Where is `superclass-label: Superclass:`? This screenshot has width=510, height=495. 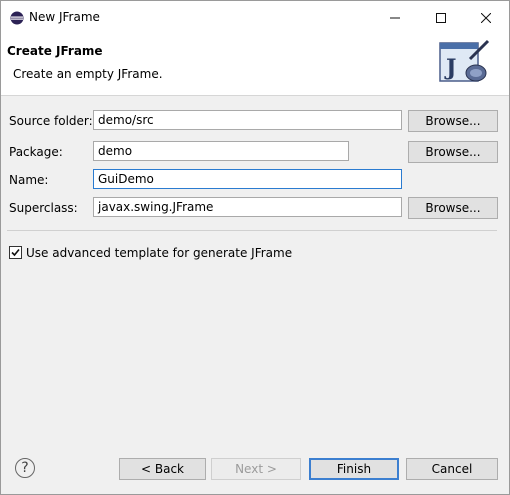
superclass-label: Superclass: is located at coordinates (43, 208).